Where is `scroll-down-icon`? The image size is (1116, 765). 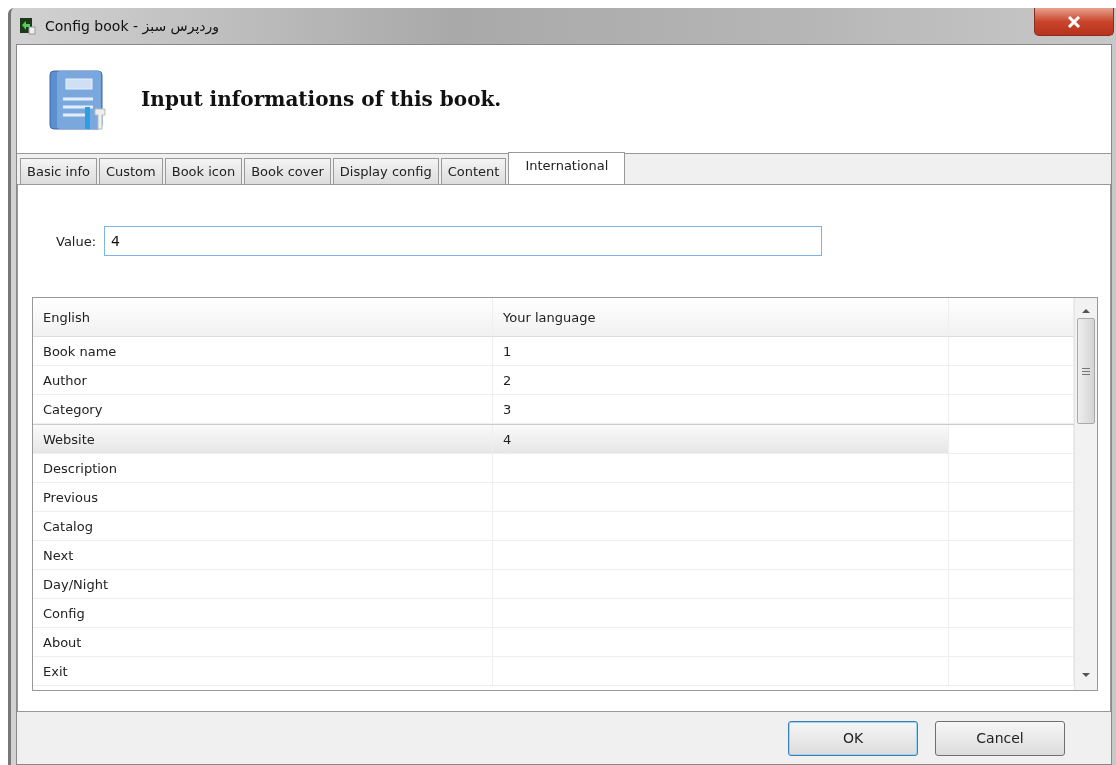
scroll-down-icon is located at coordinates (1086, 675).